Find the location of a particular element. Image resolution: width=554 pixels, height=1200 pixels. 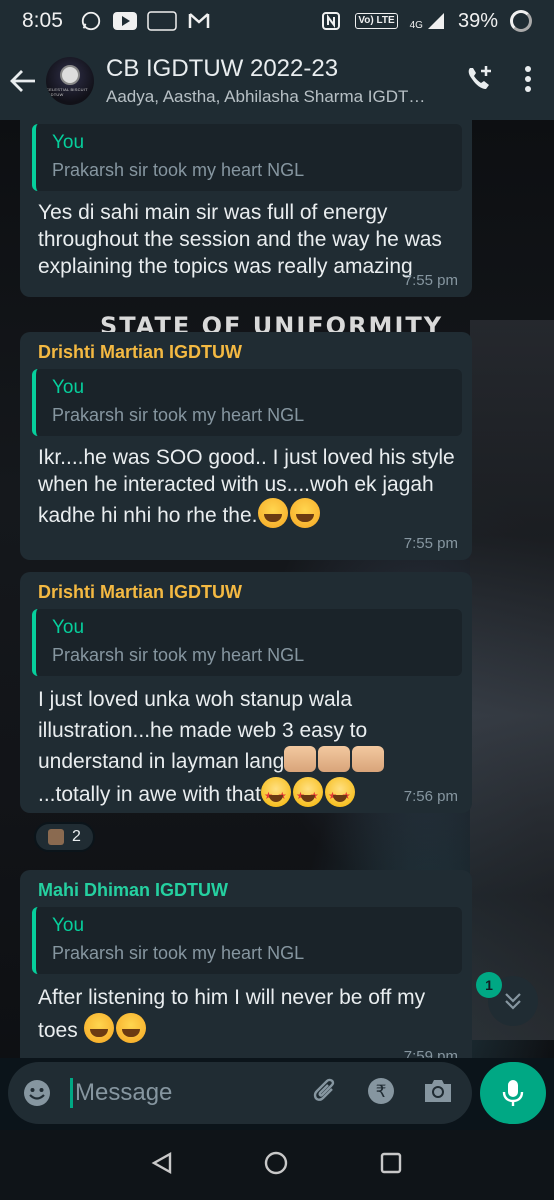

smiley-icon is located at coordinates (37, 1093).